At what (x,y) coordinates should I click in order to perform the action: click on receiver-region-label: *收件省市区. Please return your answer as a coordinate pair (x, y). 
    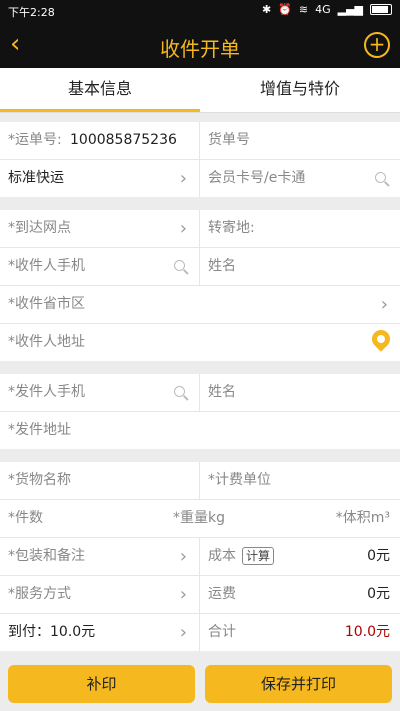
    Looking at the image, I should click on (46, 304).